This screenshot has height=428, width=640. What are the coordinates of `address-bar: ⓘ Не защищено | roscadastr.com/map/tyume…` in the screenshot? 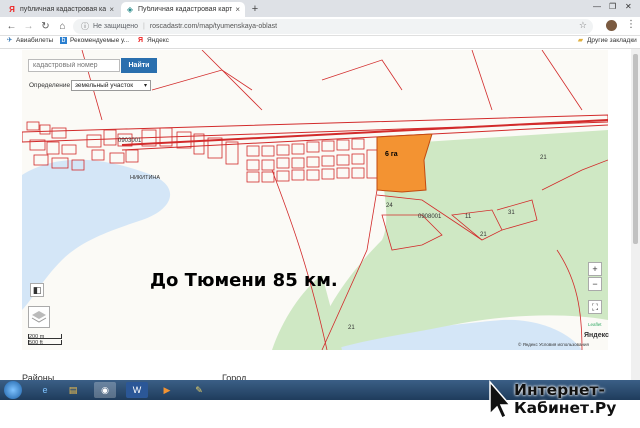 It's located at (333, 26).